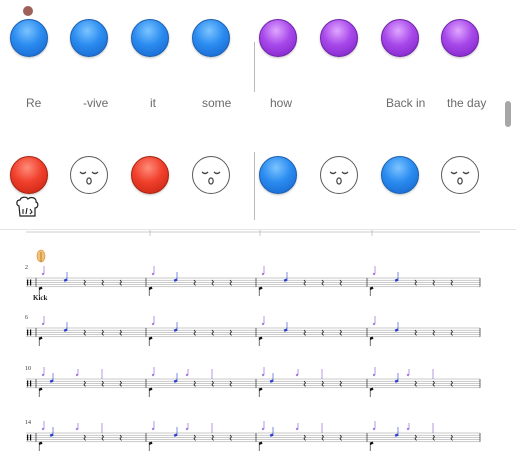 This screenshot has width=516, height=451. I want to click on instrument-label: Kick, so click(40, 298).